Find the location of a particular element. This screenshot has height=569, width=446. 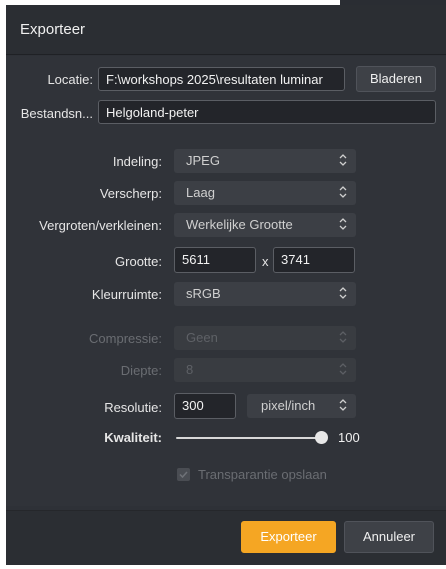

dialog-titlebar: Exporteer is located at coordinates (226, 30).